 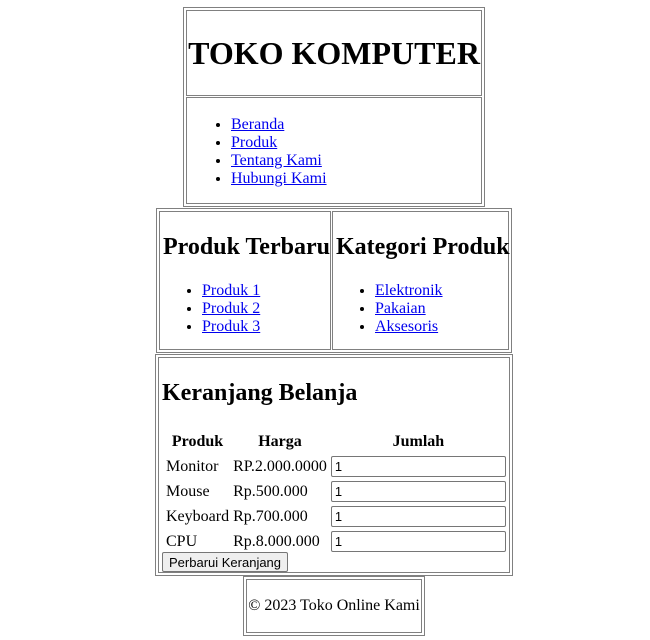 I want to click on list-item: Elektronik, so click(x=409, y=291).